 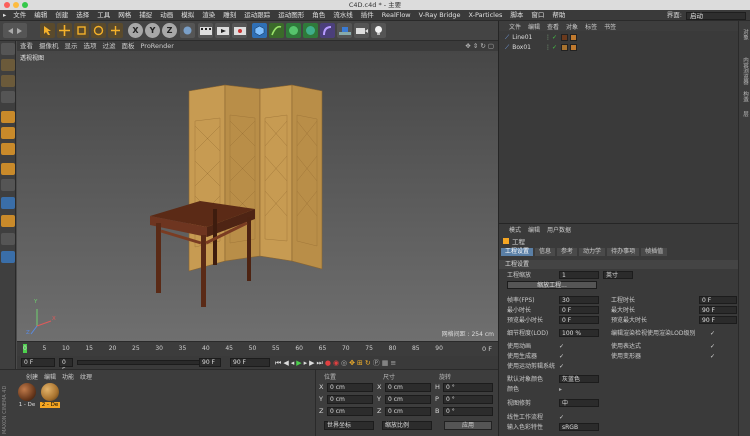 I want to click on rotation-key-icon: ↻, so click(x=368, y=363).